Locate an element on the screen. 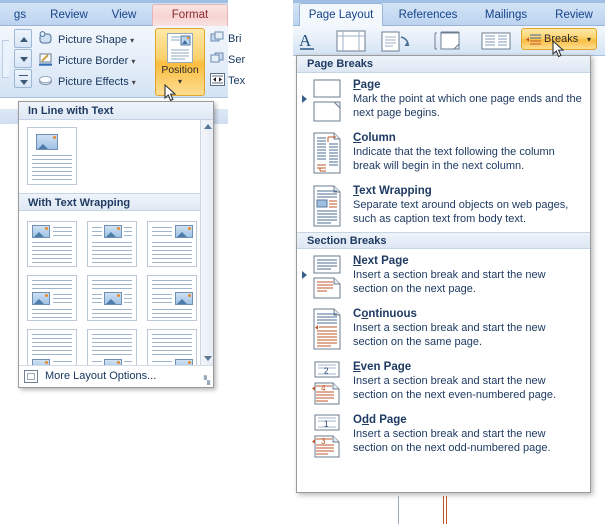  send-to-back-command: Ser is located at coordinates (227, 59).